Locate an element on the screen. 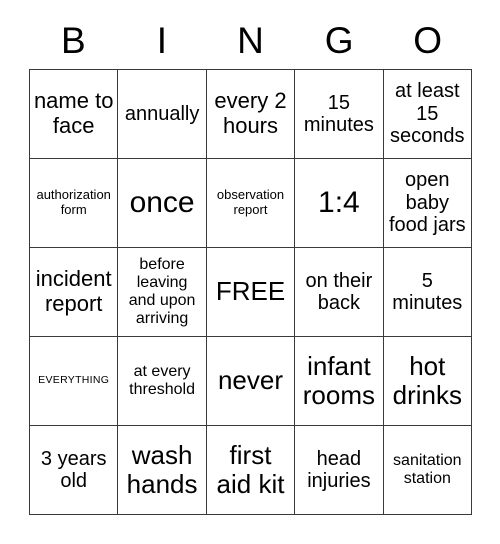 This screenshot has width=500, height=544. bingo-cell-text: at every threshold is located at coordinates (162, 380).